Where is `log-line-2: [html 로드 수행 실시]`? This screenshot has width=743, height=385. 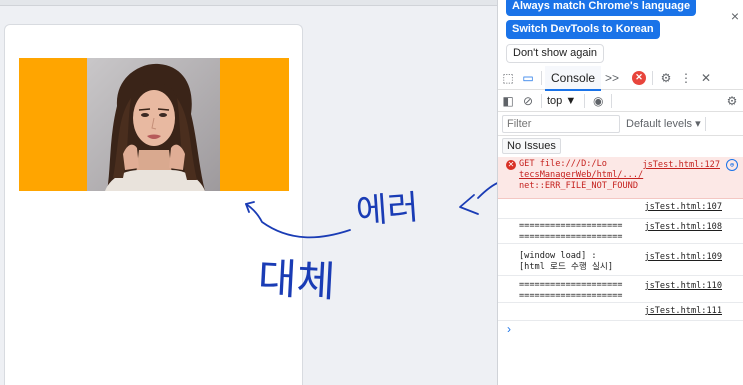 log-line-2: [html 로드 수행 실시] is located at coordinates (566, 267).